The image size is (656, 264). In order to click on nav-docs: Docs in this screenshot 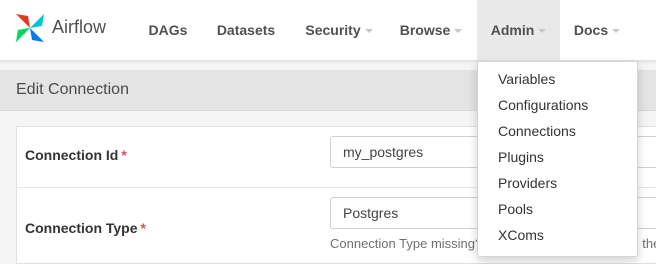, I will do `click(597, 30)`.